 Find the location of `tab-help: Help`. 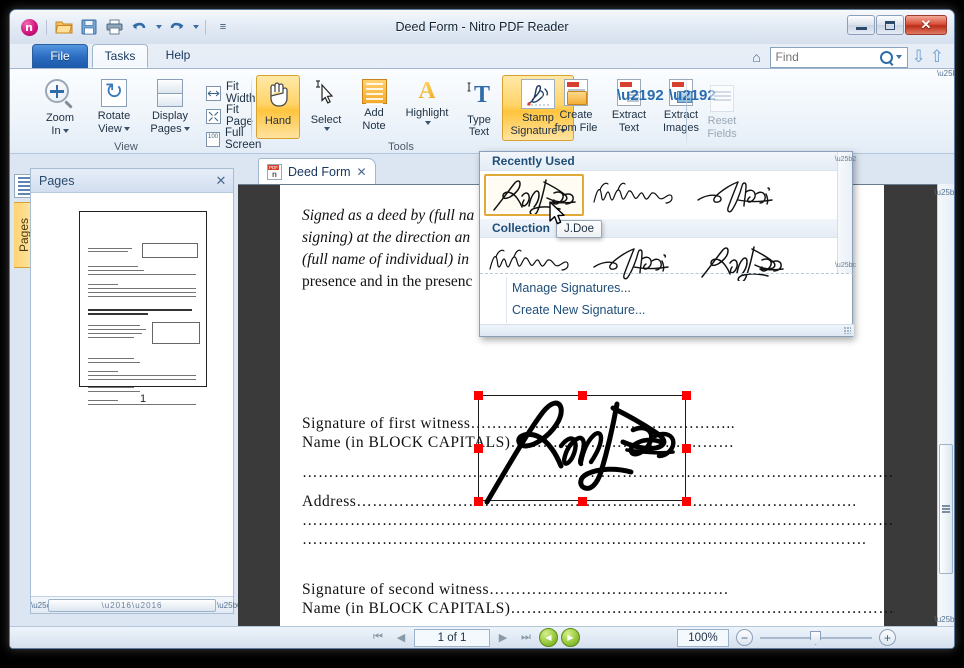

tab-help: Help is located at coordinates (178, 56).